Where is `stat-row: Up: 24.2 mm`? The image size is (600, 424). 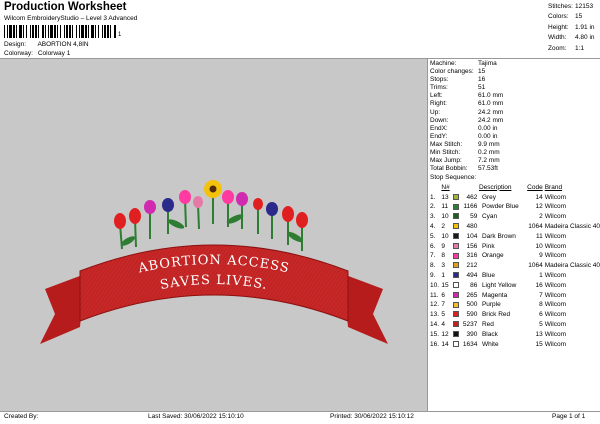 stat-row: Up: 24.2 mm is located at coordinates (515, 113).